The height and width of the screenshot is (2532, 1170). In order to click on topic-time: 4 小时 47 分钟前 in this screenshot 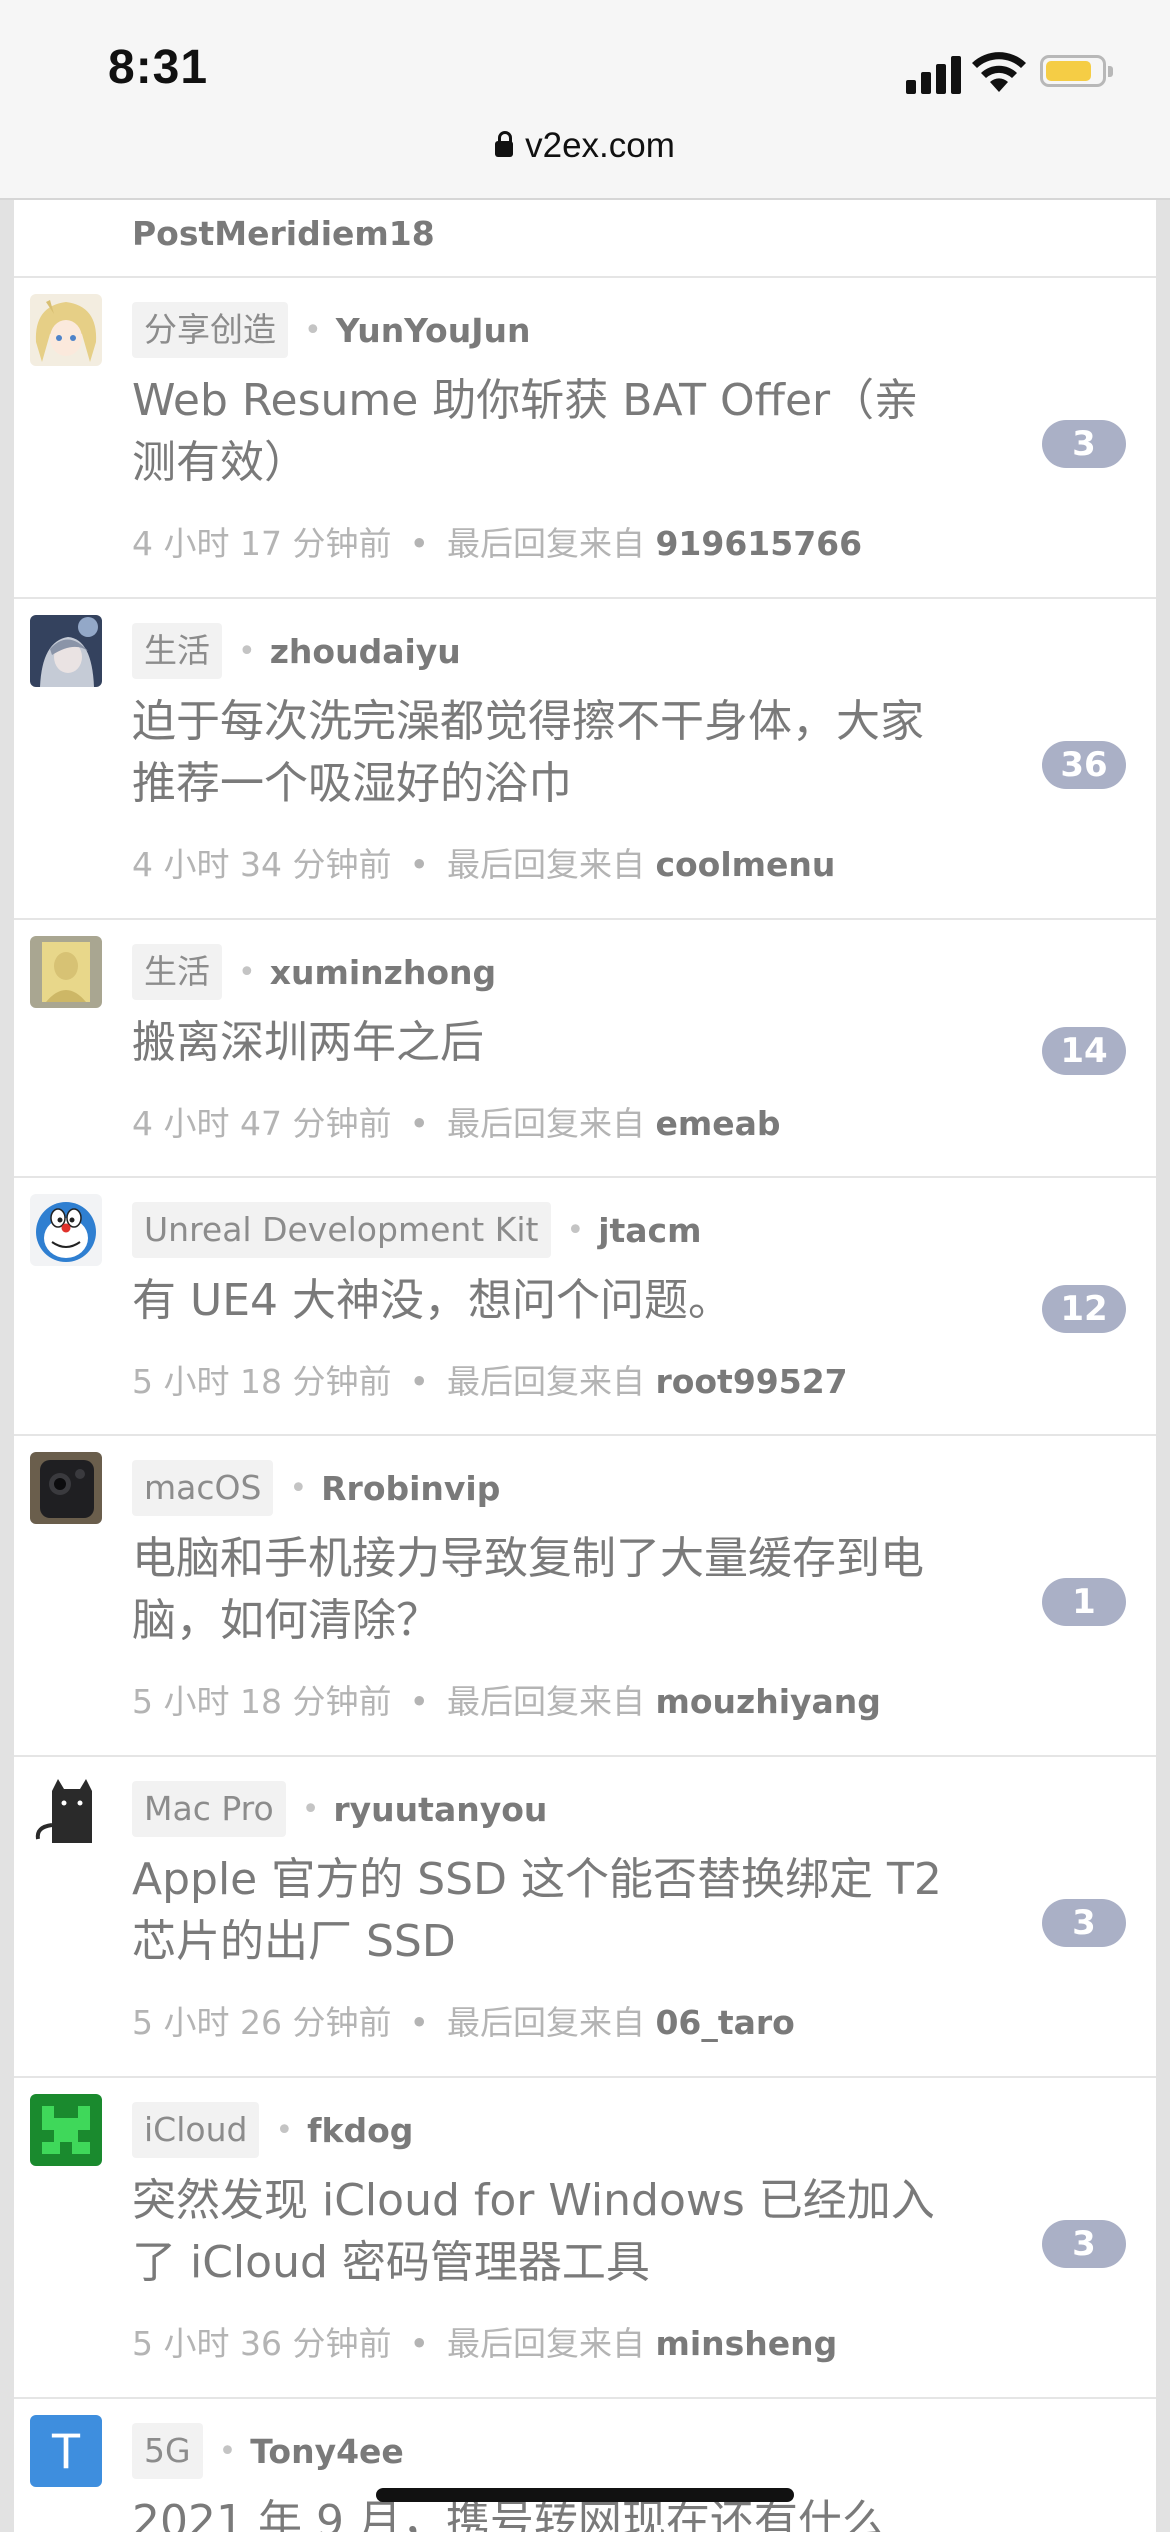, I will do `click(262, 1123)`.